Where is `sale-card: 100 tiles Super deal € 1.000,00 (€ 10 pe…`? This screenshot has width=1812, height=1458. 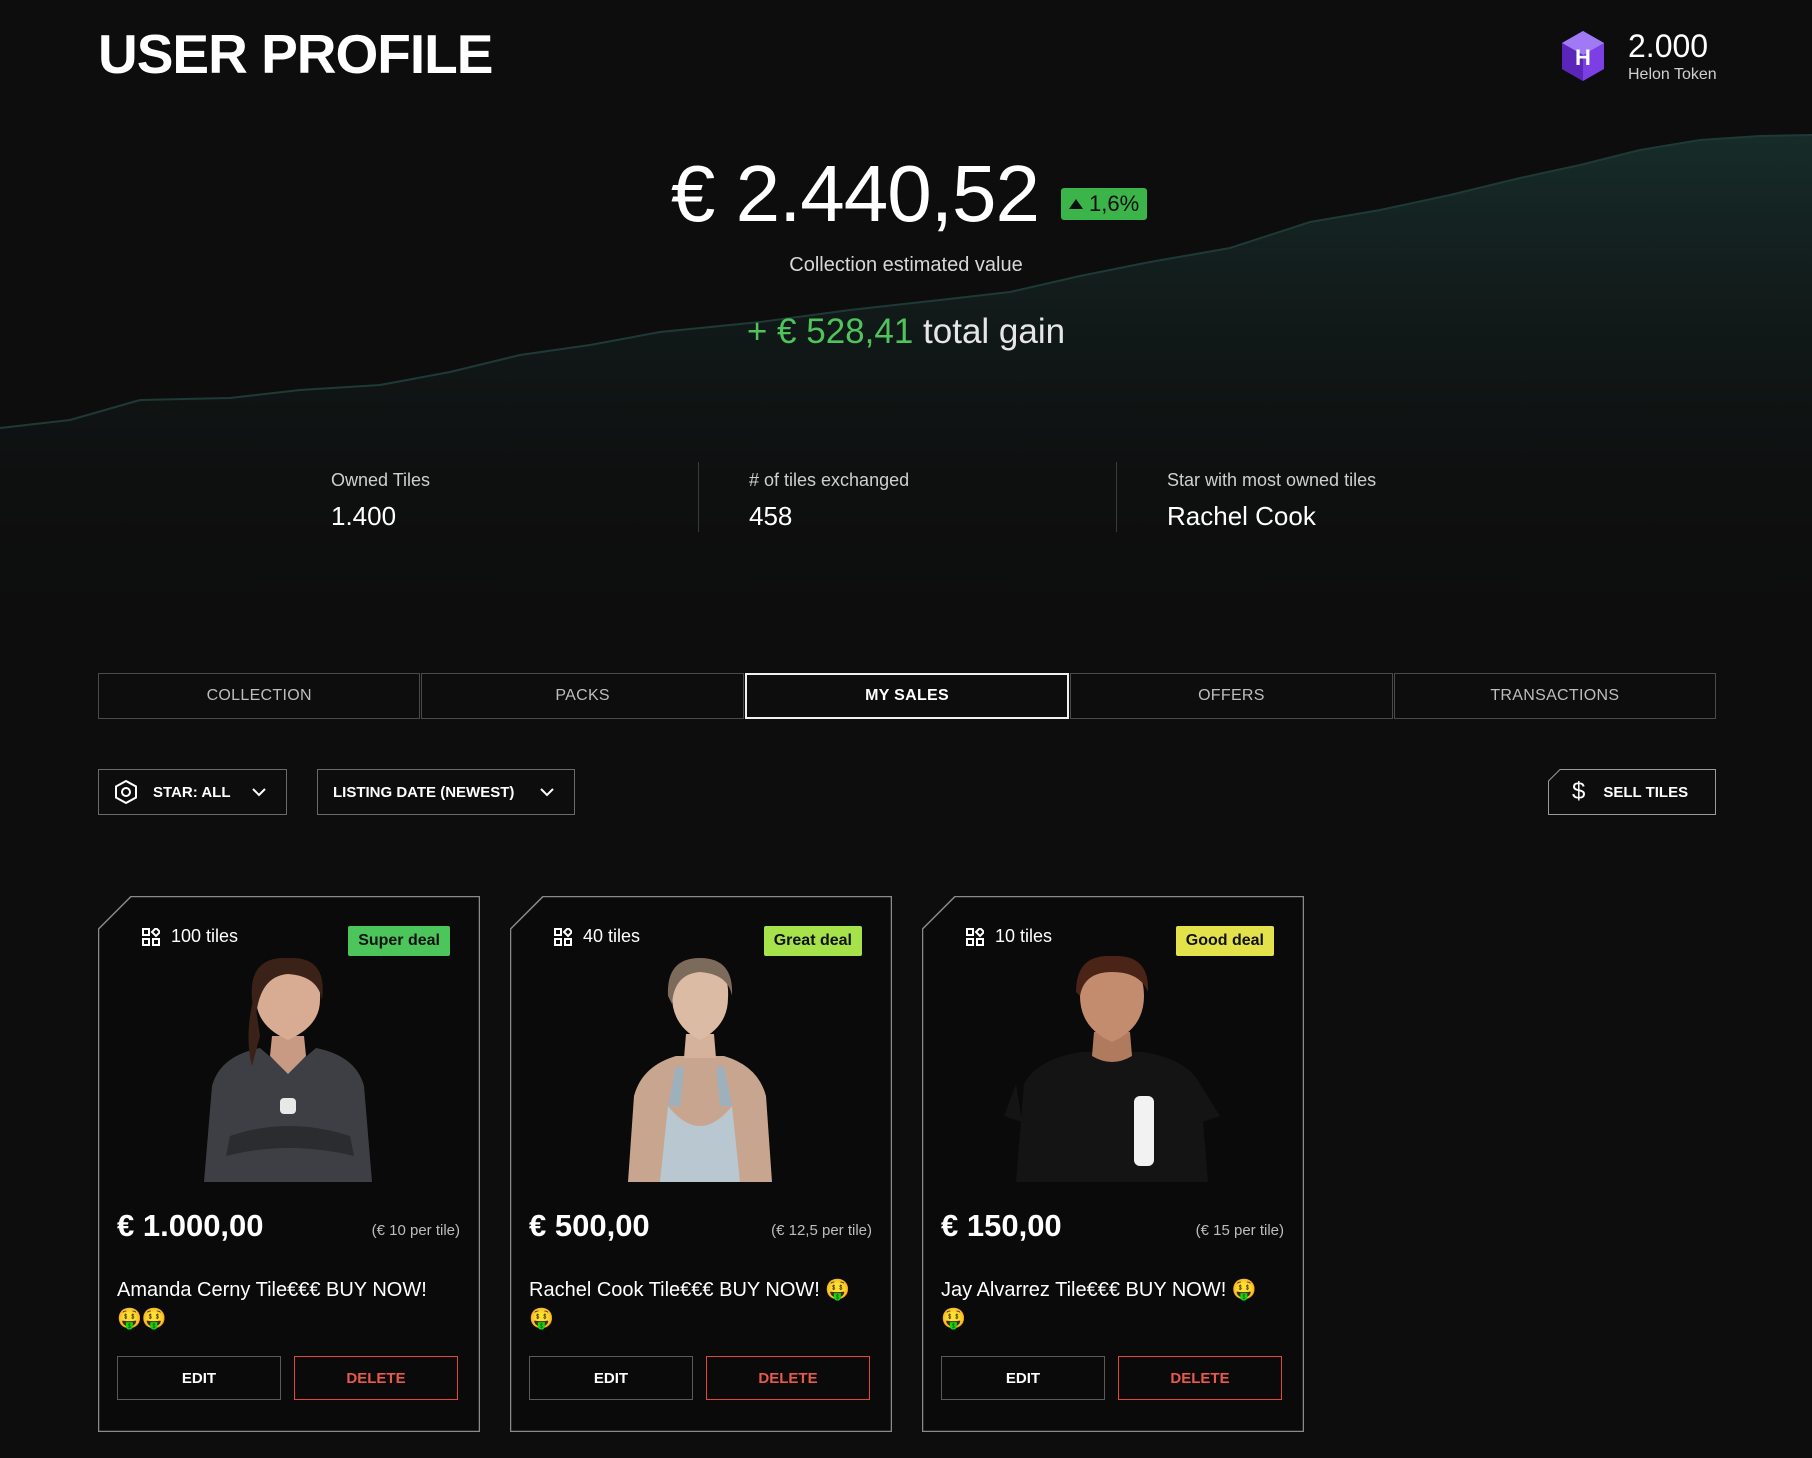 sale-card: 100 tiles Super deal € 1.000,00 (€ 10 pe… is located at coordinates (289, 1164).